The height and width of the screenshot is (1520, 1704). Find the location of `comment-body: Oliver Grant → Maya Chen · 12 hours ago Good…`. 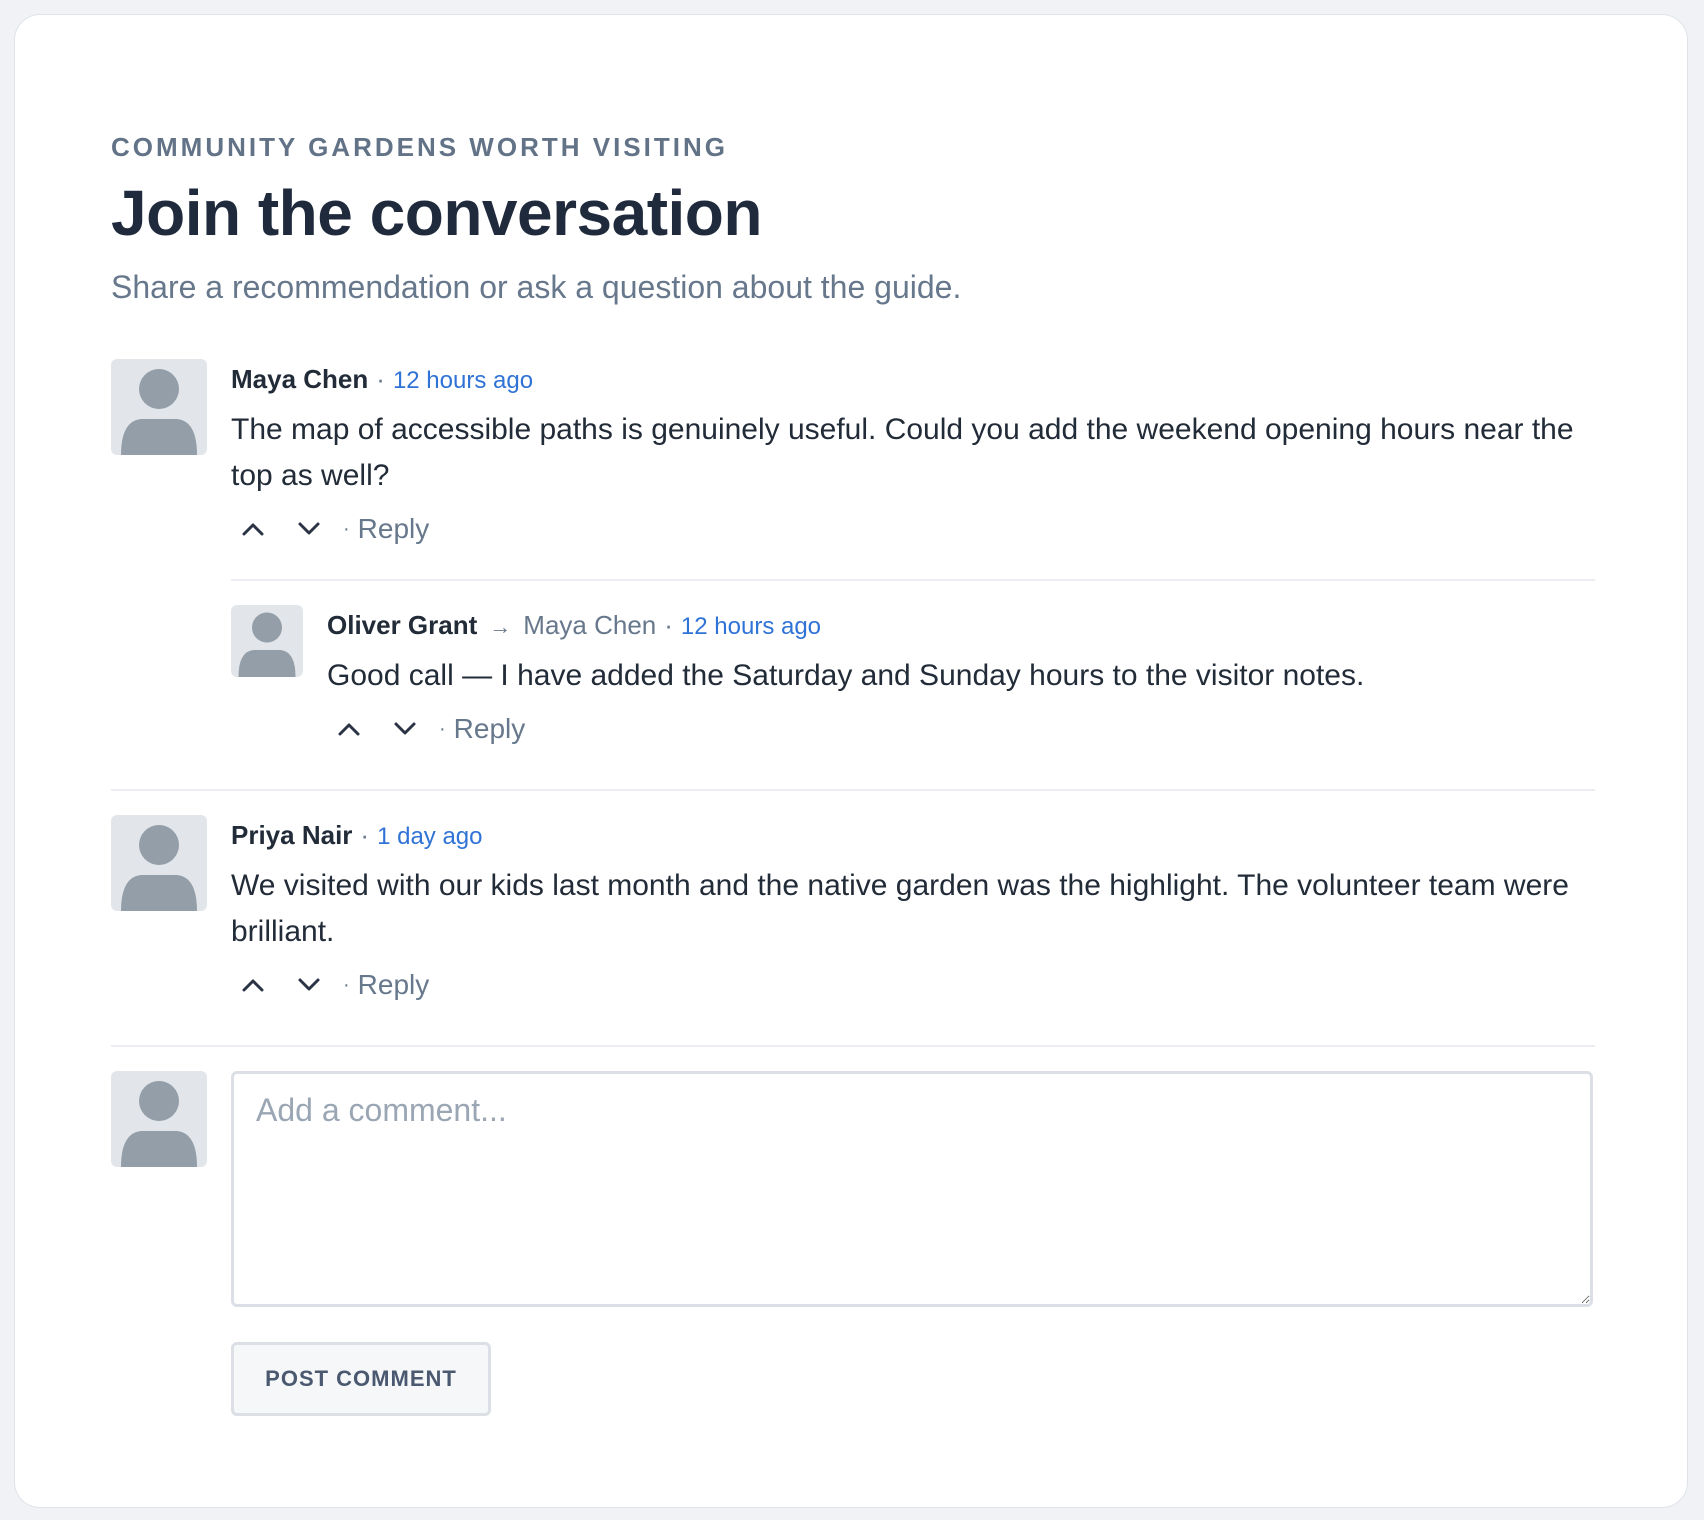

comment-body: Oliver Grant → Maya Chen · 12 hours ago Good… is located at coordinates (961, 677).